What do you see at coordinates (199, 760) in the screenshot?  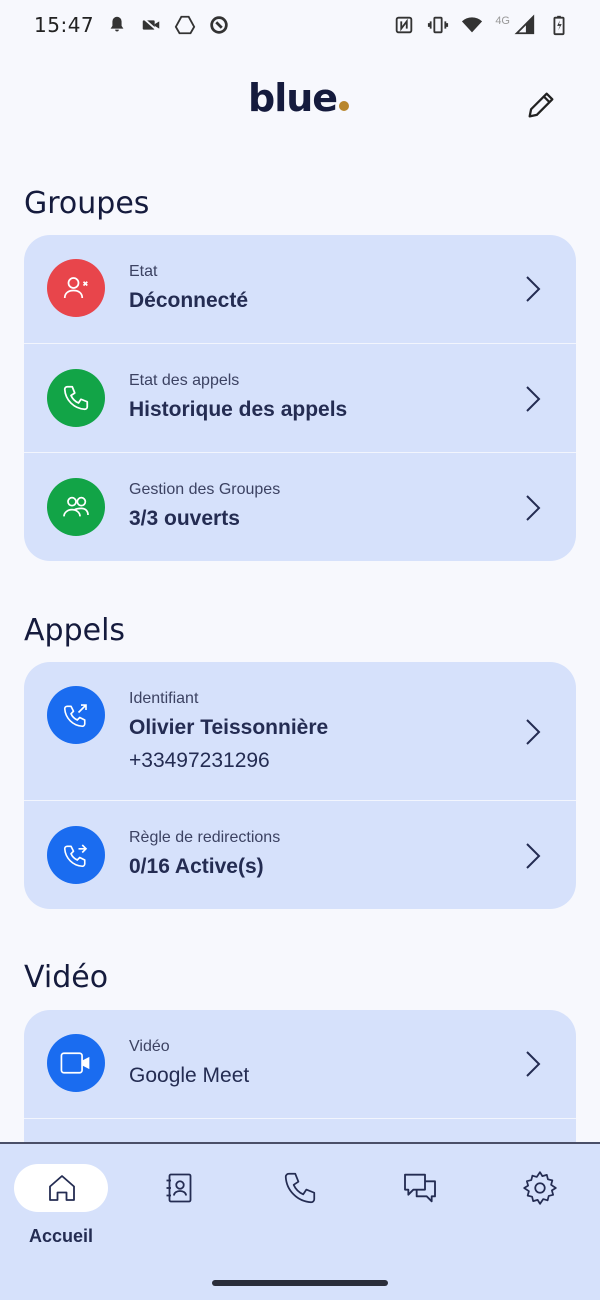 I see `row-phone-number: +33497231296` at bounding box center [199, 760].